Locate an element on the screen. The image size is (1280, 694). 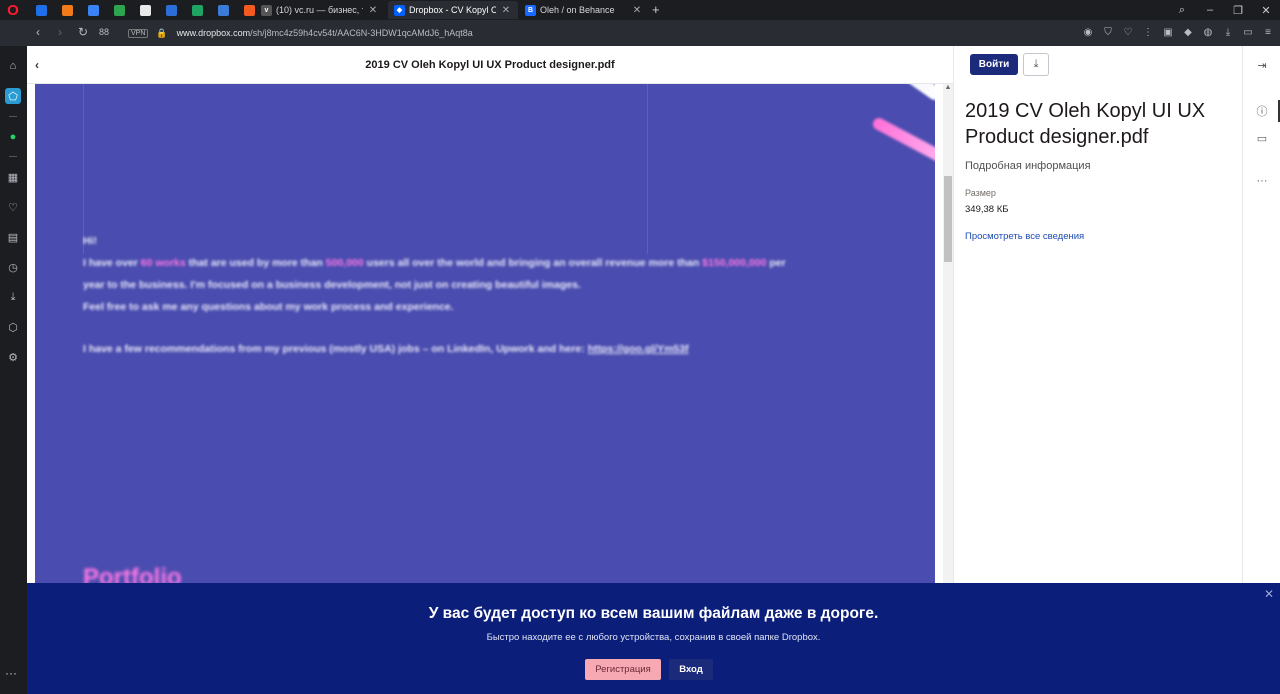
pinned-tabs is located at coordinates (145, 10).